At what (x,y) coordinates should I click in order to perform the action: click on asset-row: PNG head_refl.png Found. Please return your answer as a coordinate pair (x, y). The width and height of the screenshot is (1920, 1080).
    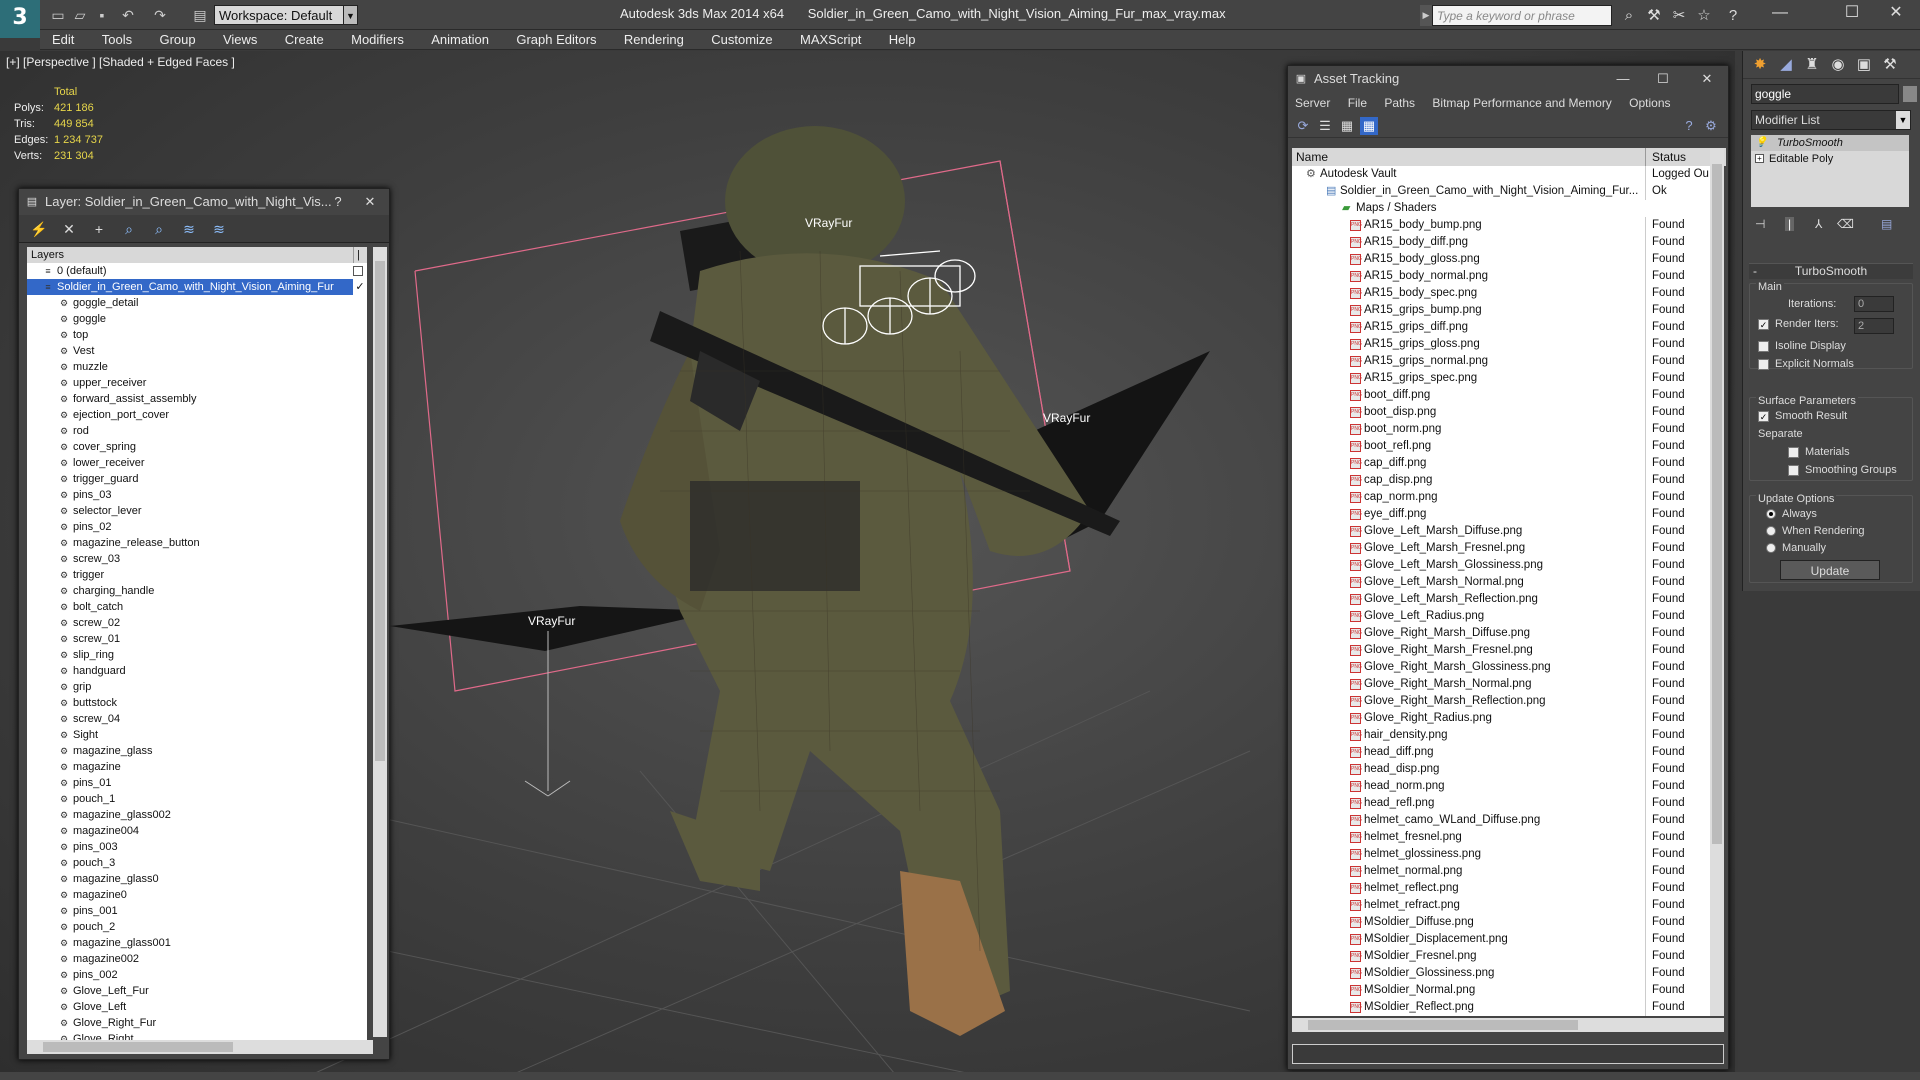
    Looking at the image, I should click on (1501, 803).